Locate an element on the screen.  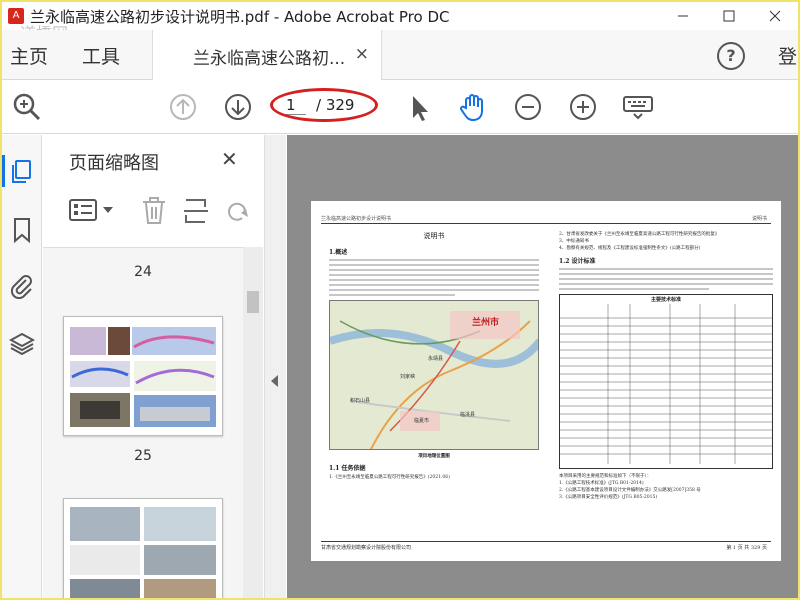
project-location-map: 兰州市 临夏市 永靖县 刘家峡 临洮县 积石山县 is located at coordinates (434, 375).